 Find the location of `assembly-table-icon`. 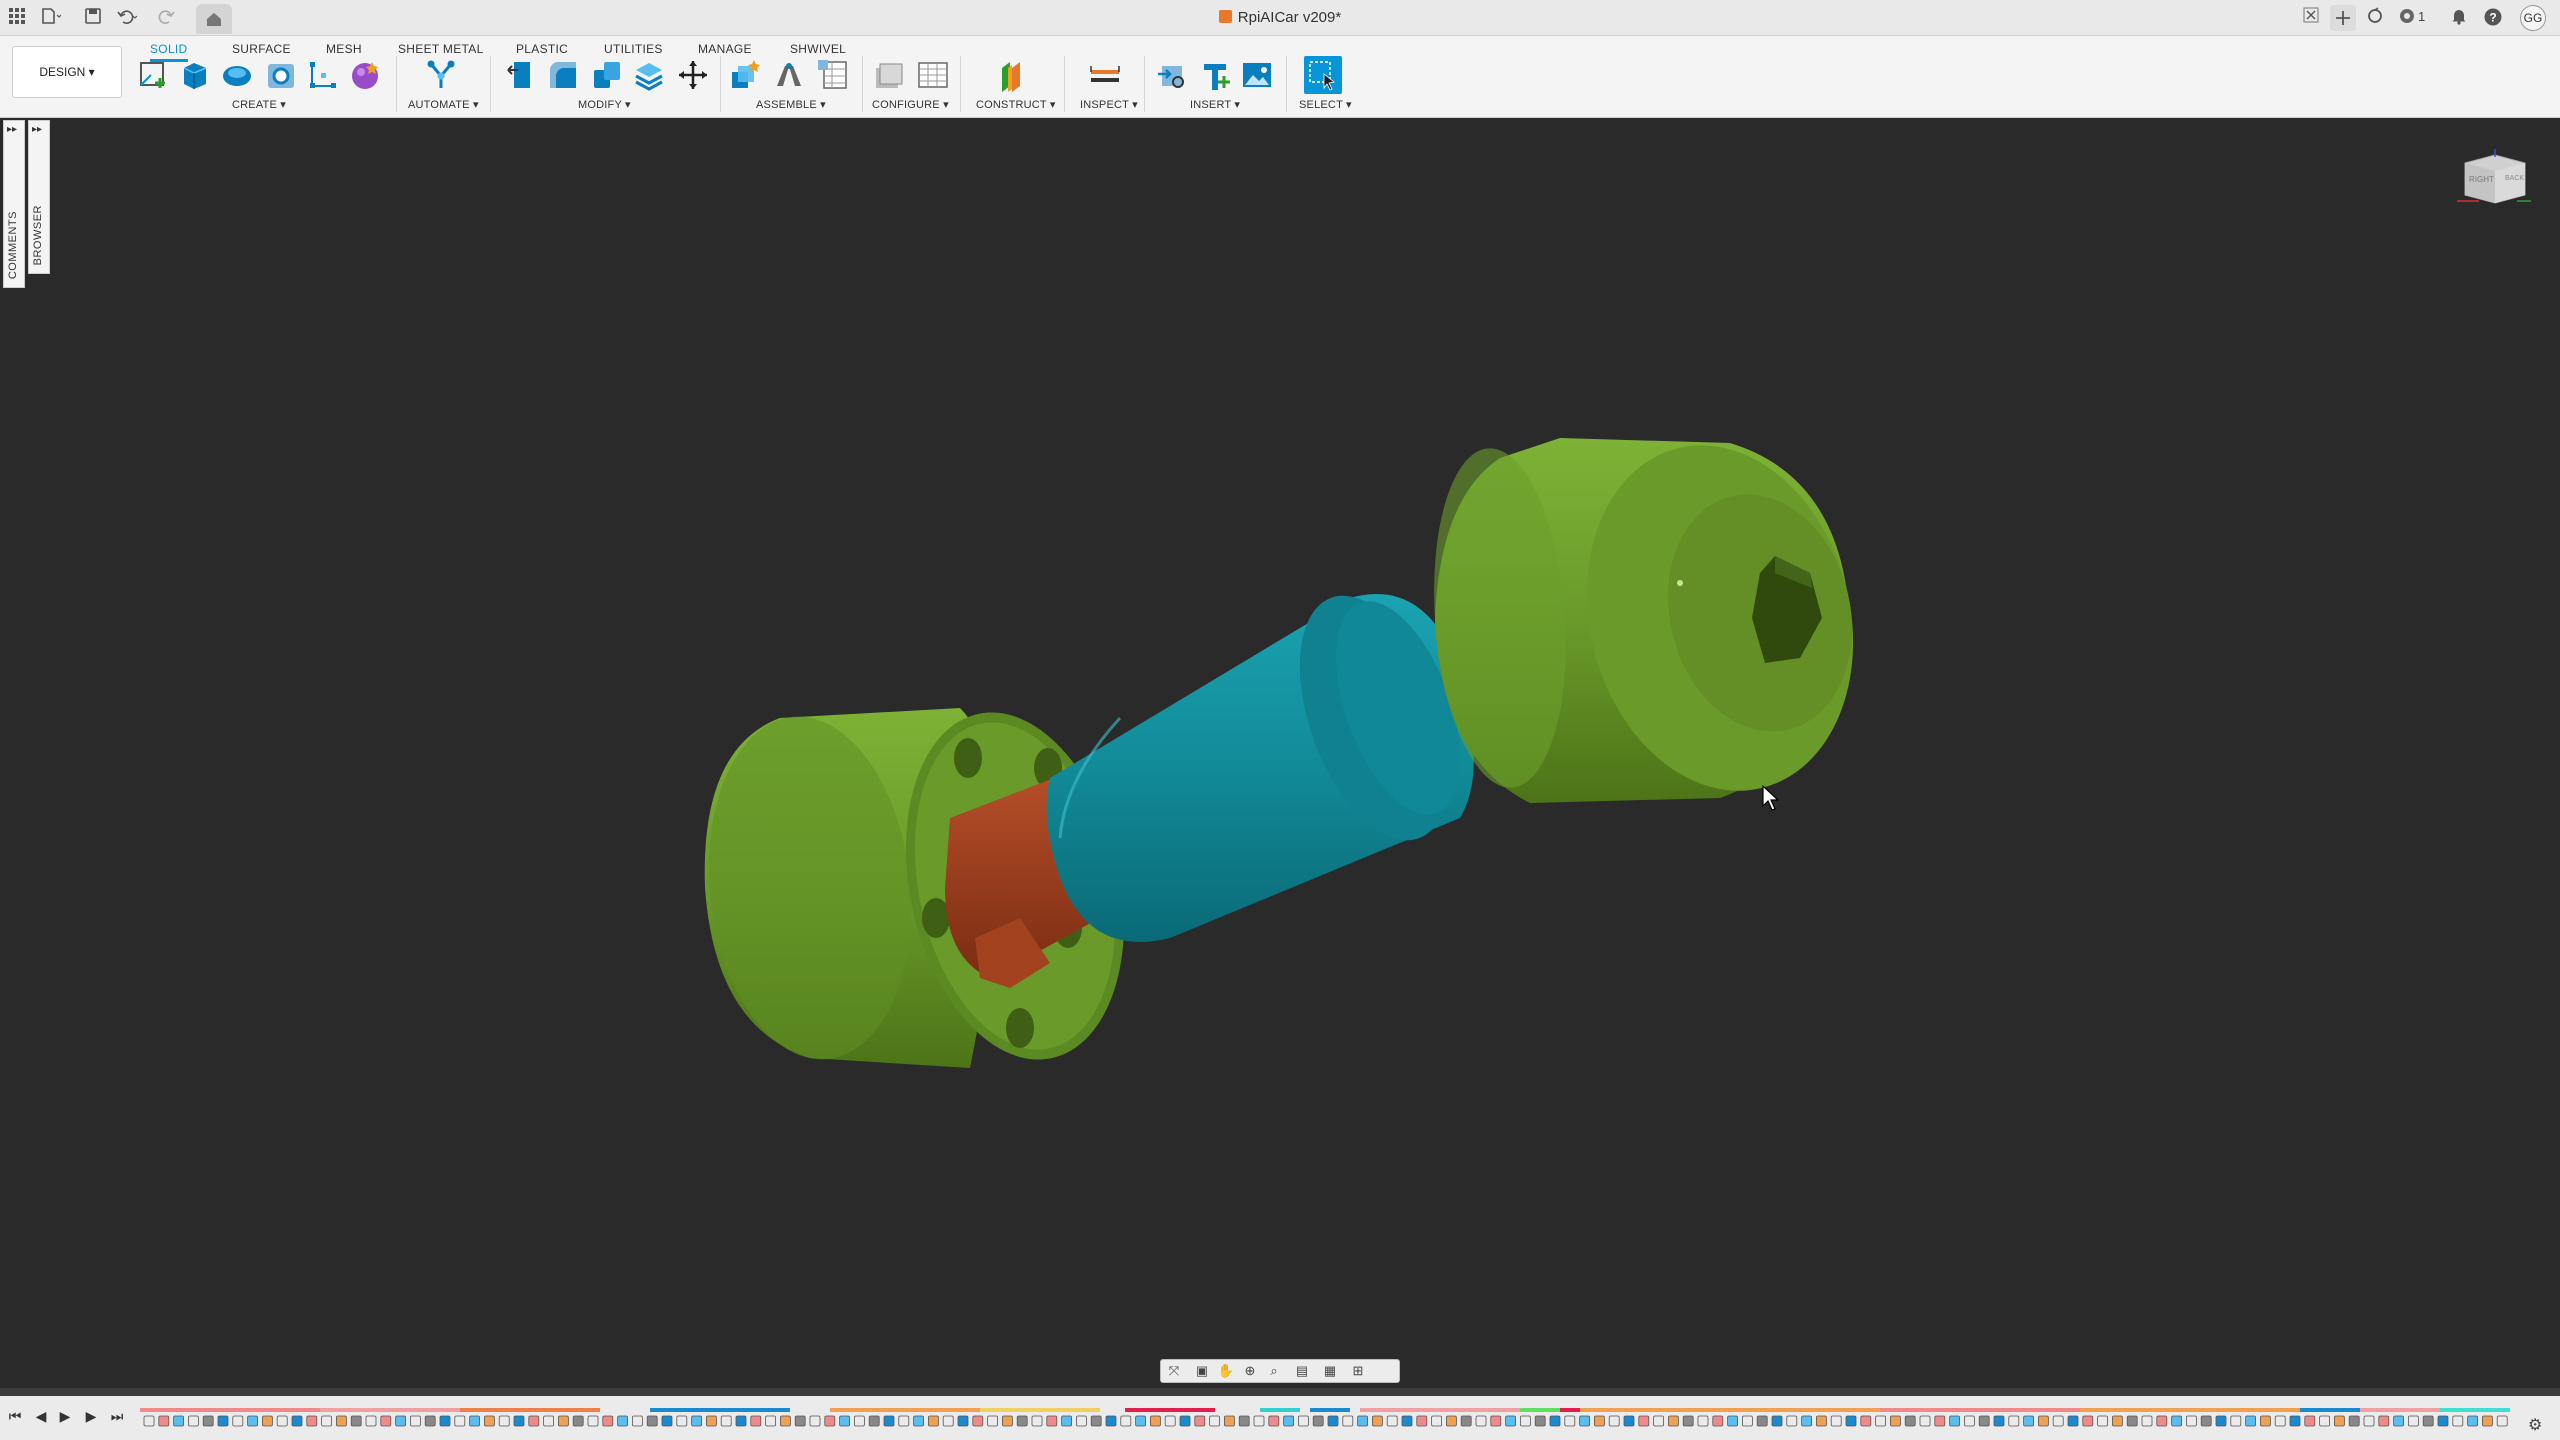

assembly-table-icon is located at coordinates (833, 75).